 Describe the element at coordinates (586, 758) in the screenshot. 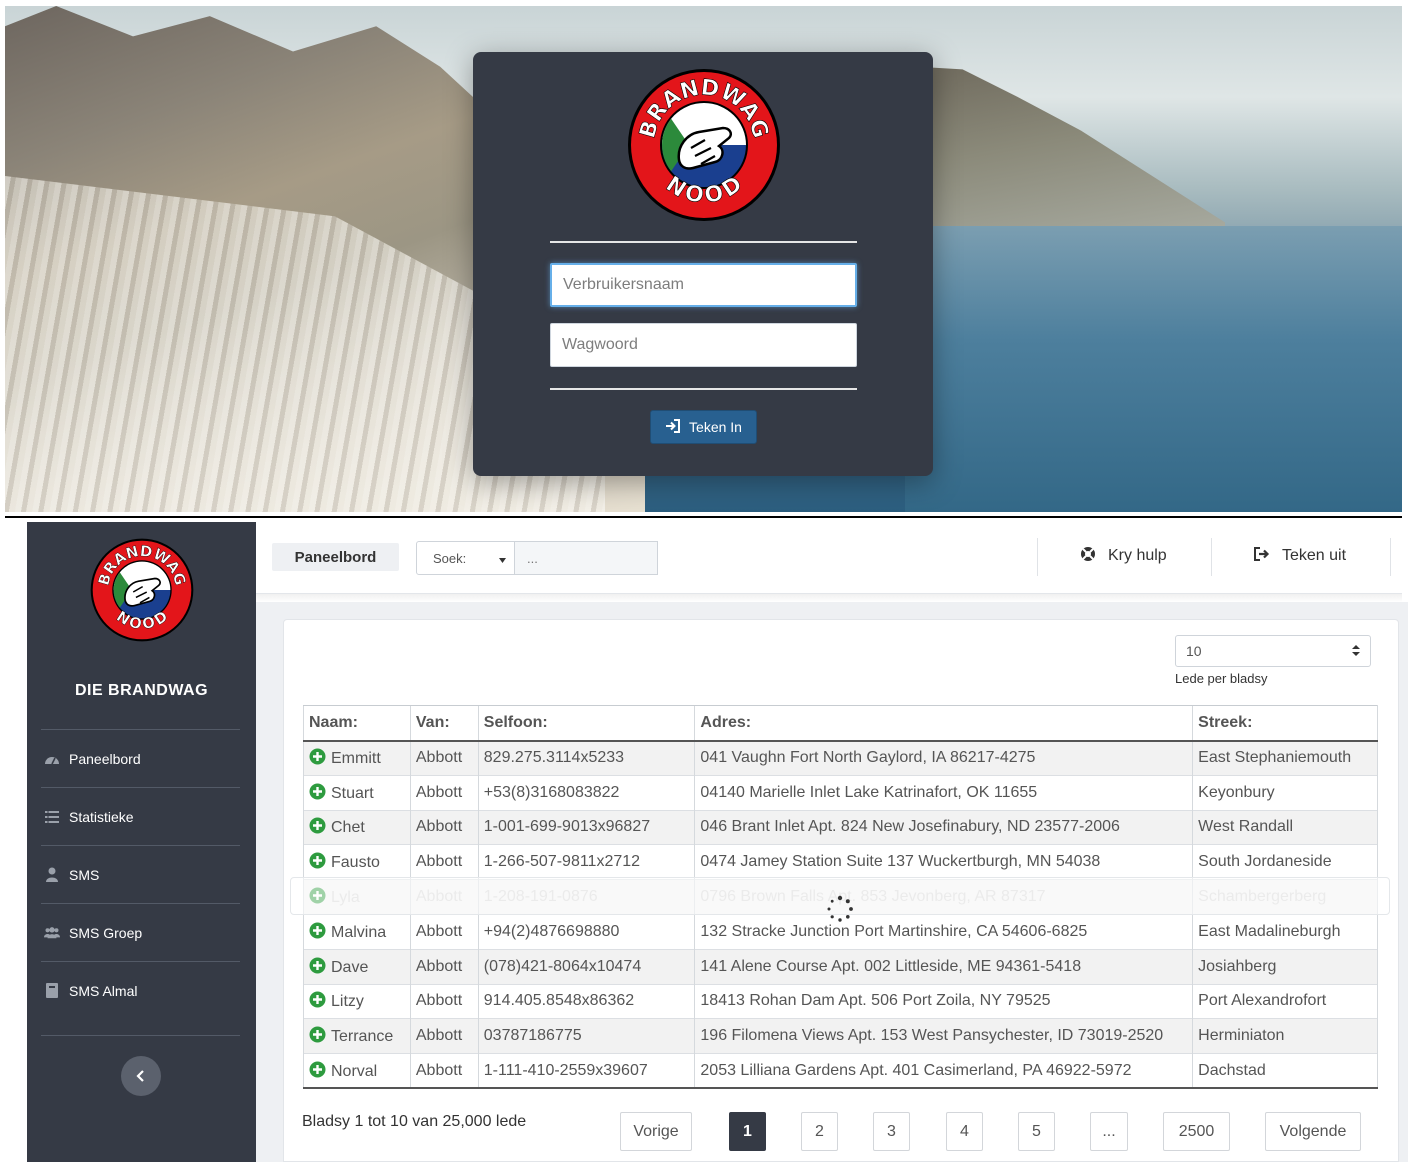

I see `cell-selfoon: 829.275.3114x5233` at that location.